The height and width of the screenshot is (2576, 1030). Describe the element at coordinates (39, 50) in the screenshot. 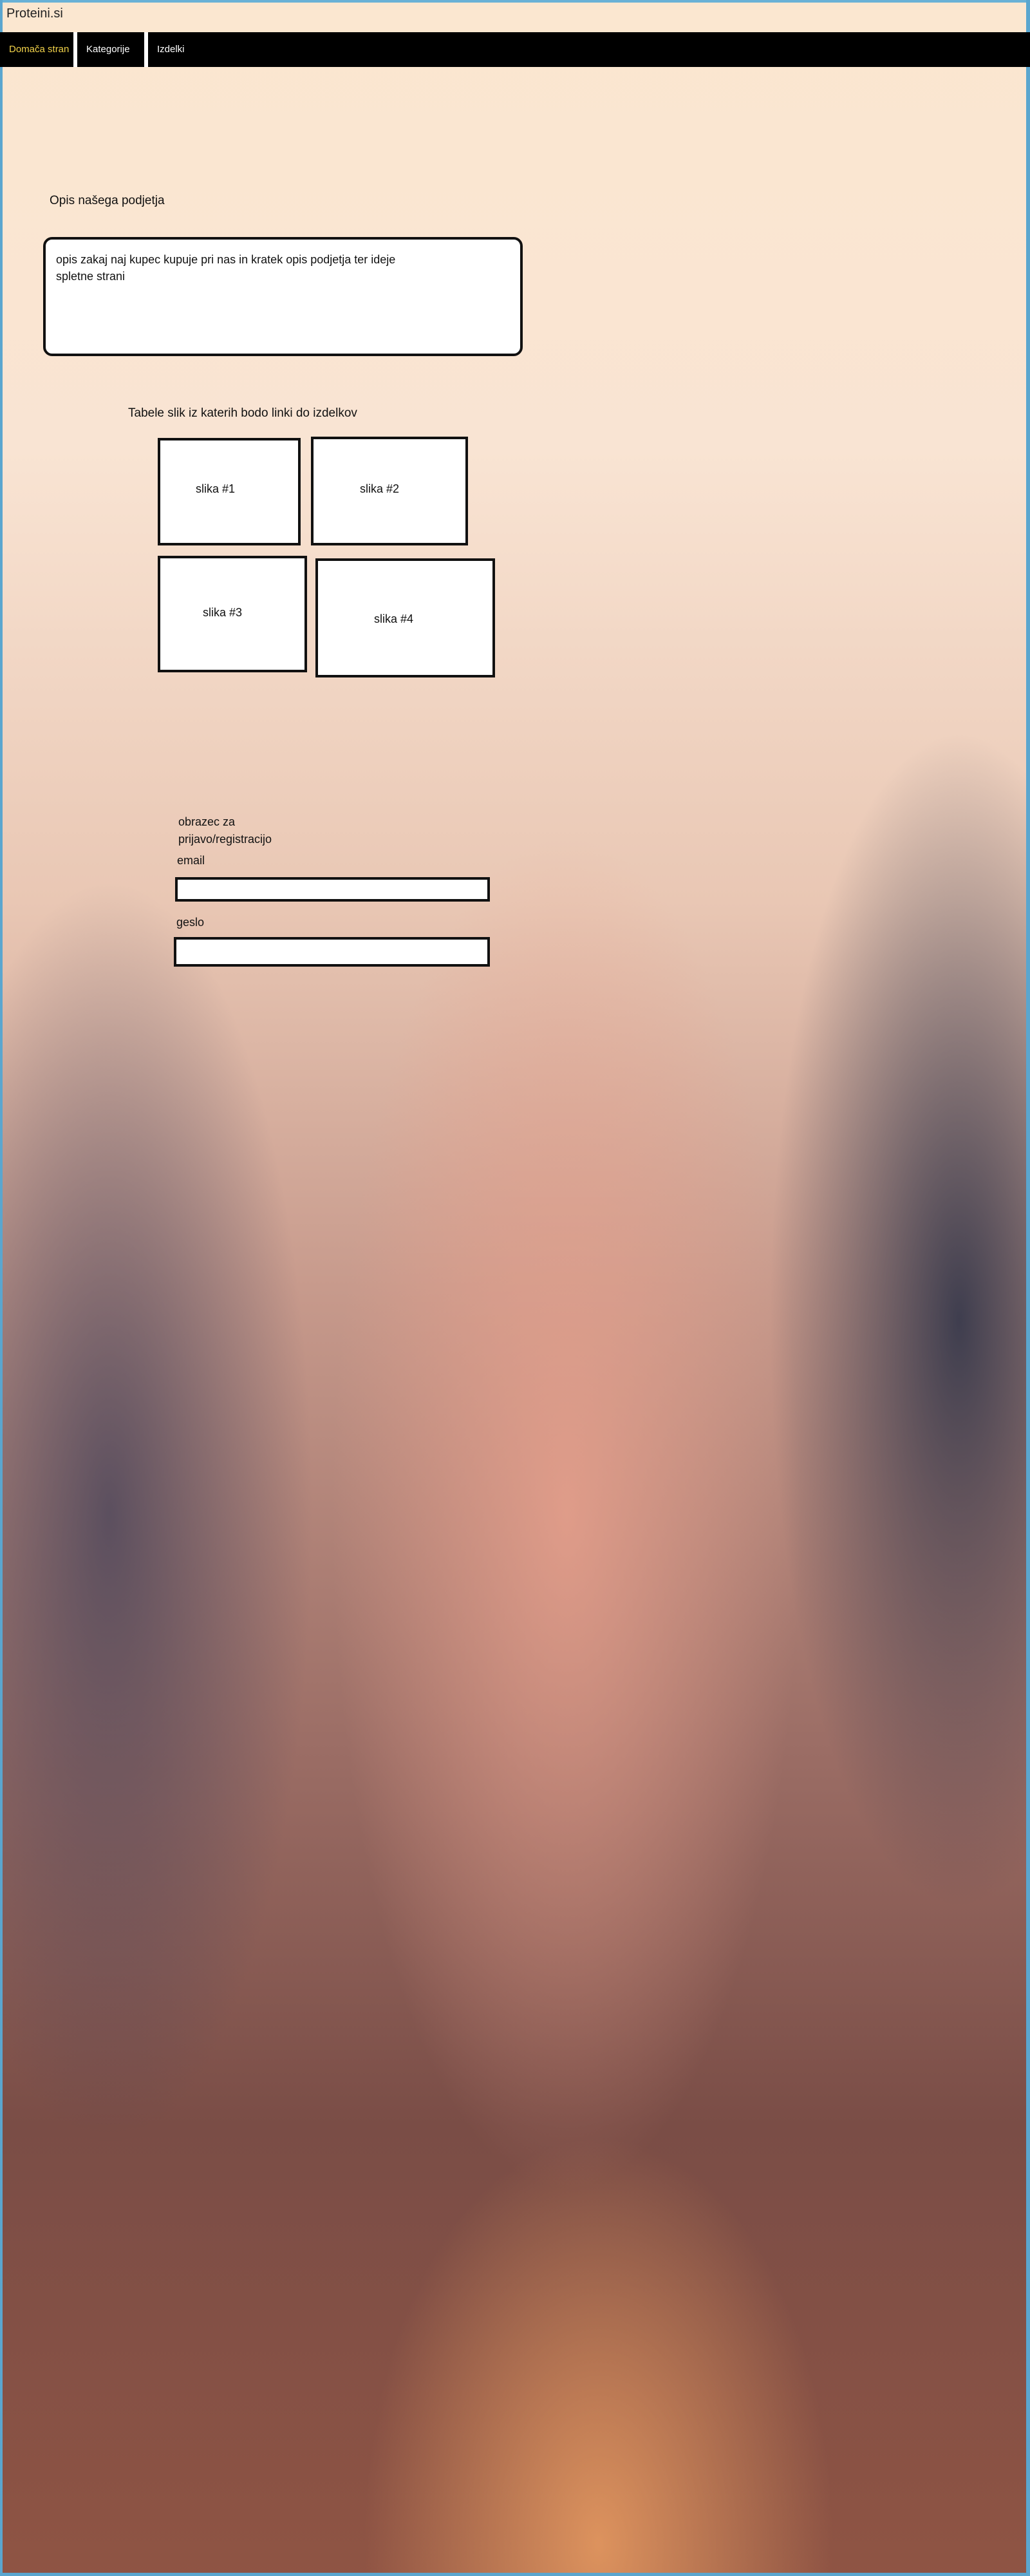

I see `nav-item-home: Domača stran` at that location.